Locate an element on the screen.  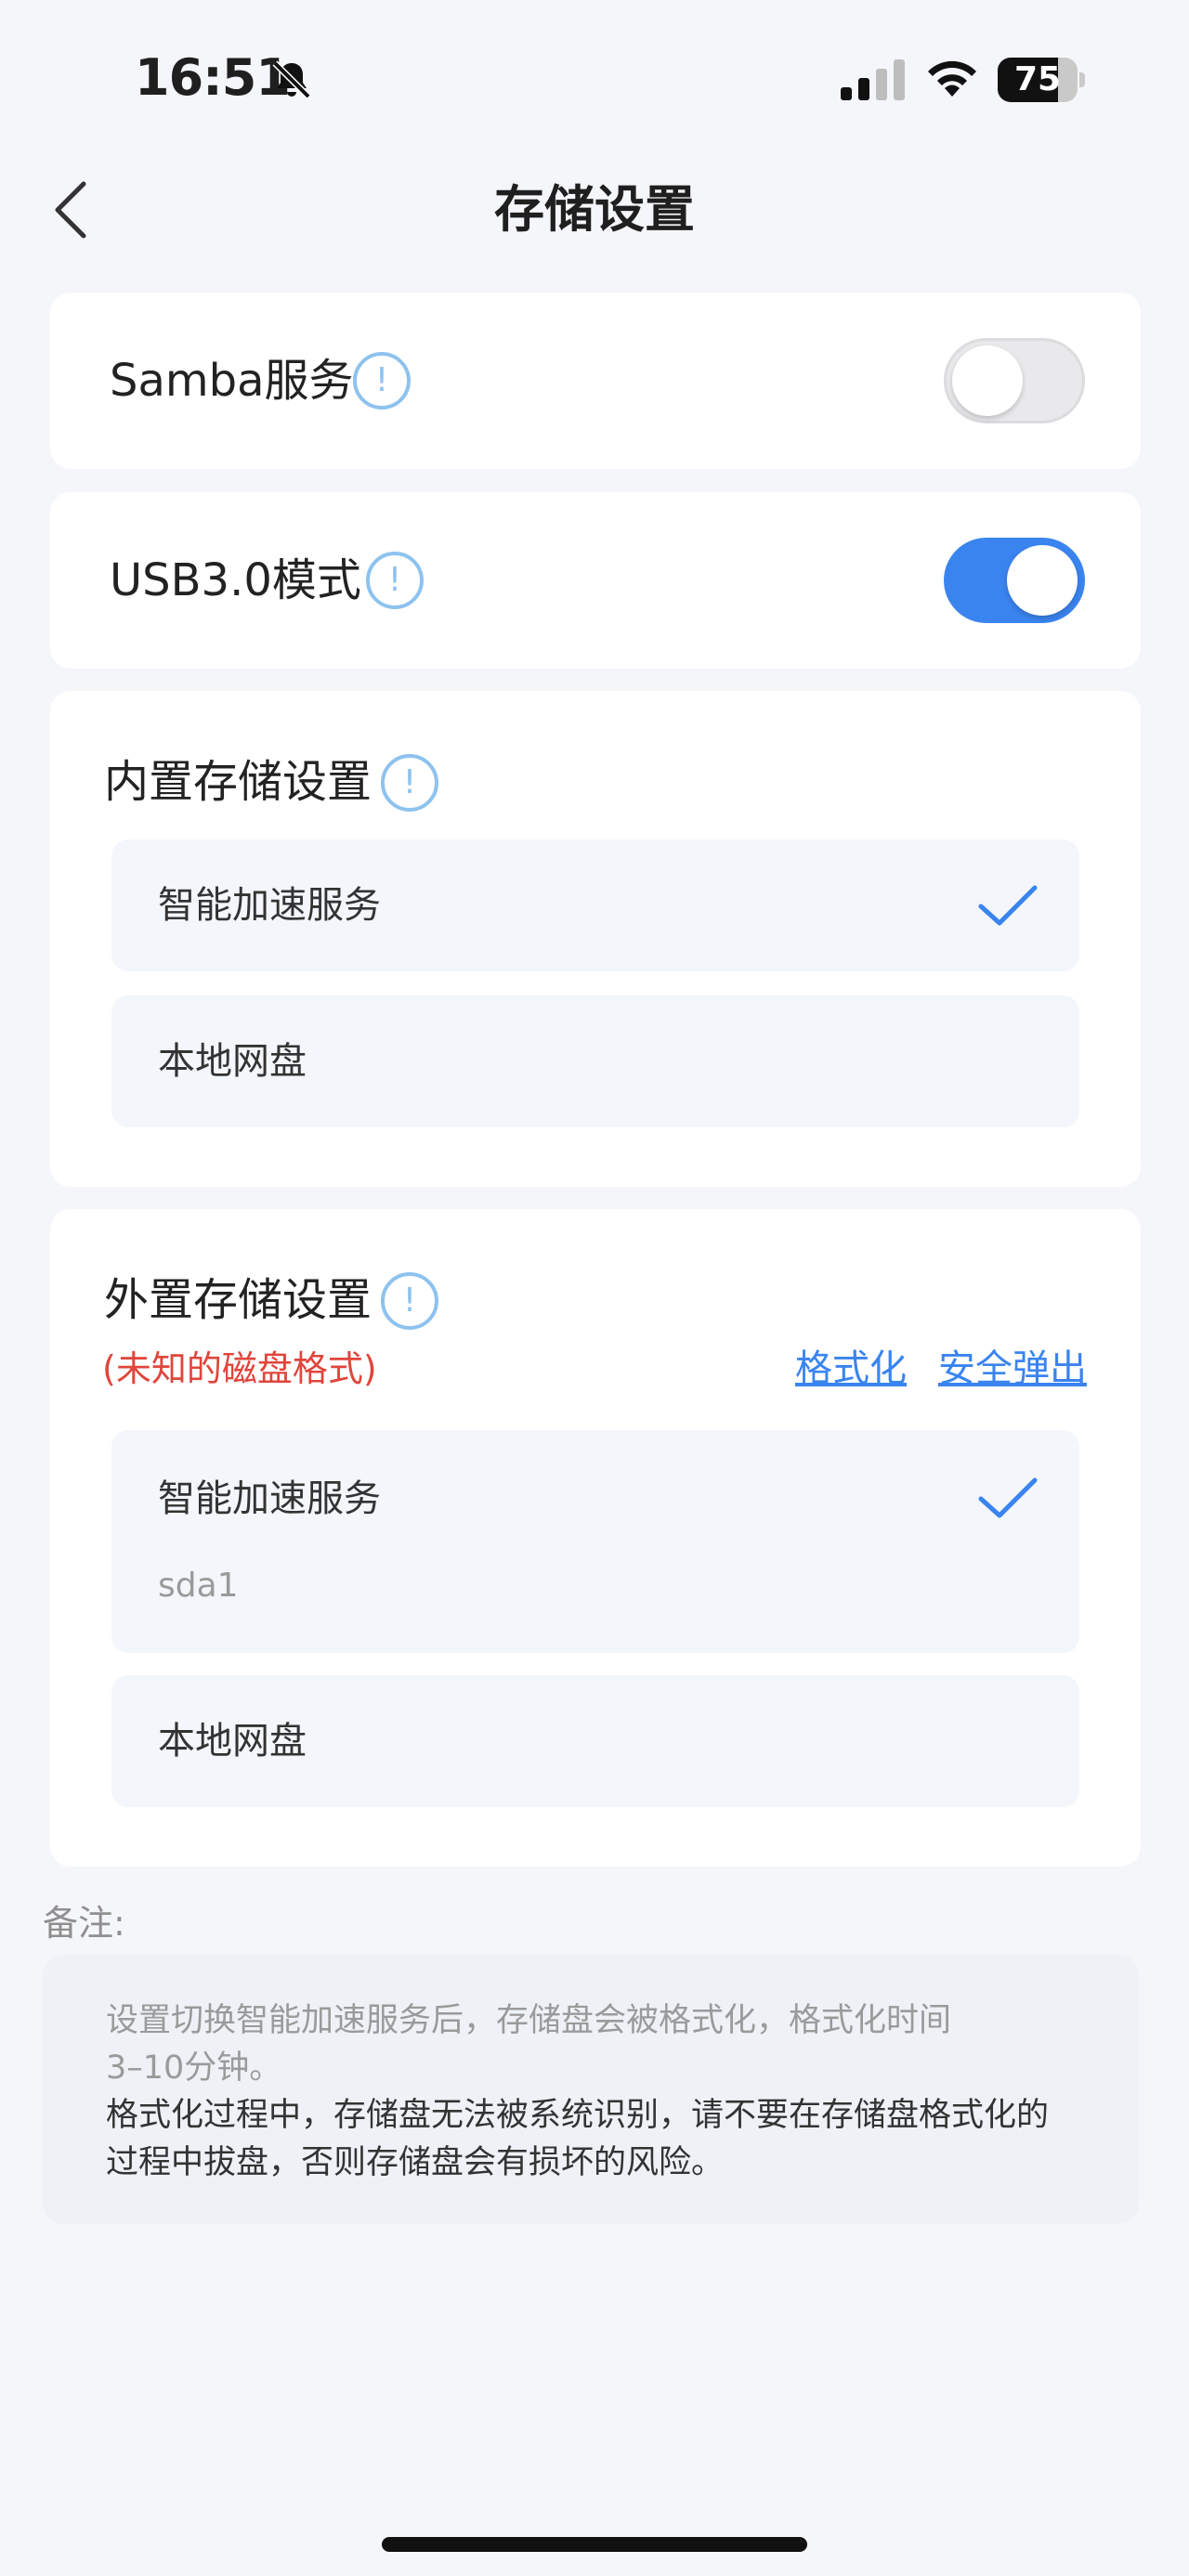
format-link: 格式化 is located at coordinates (851, 1369).